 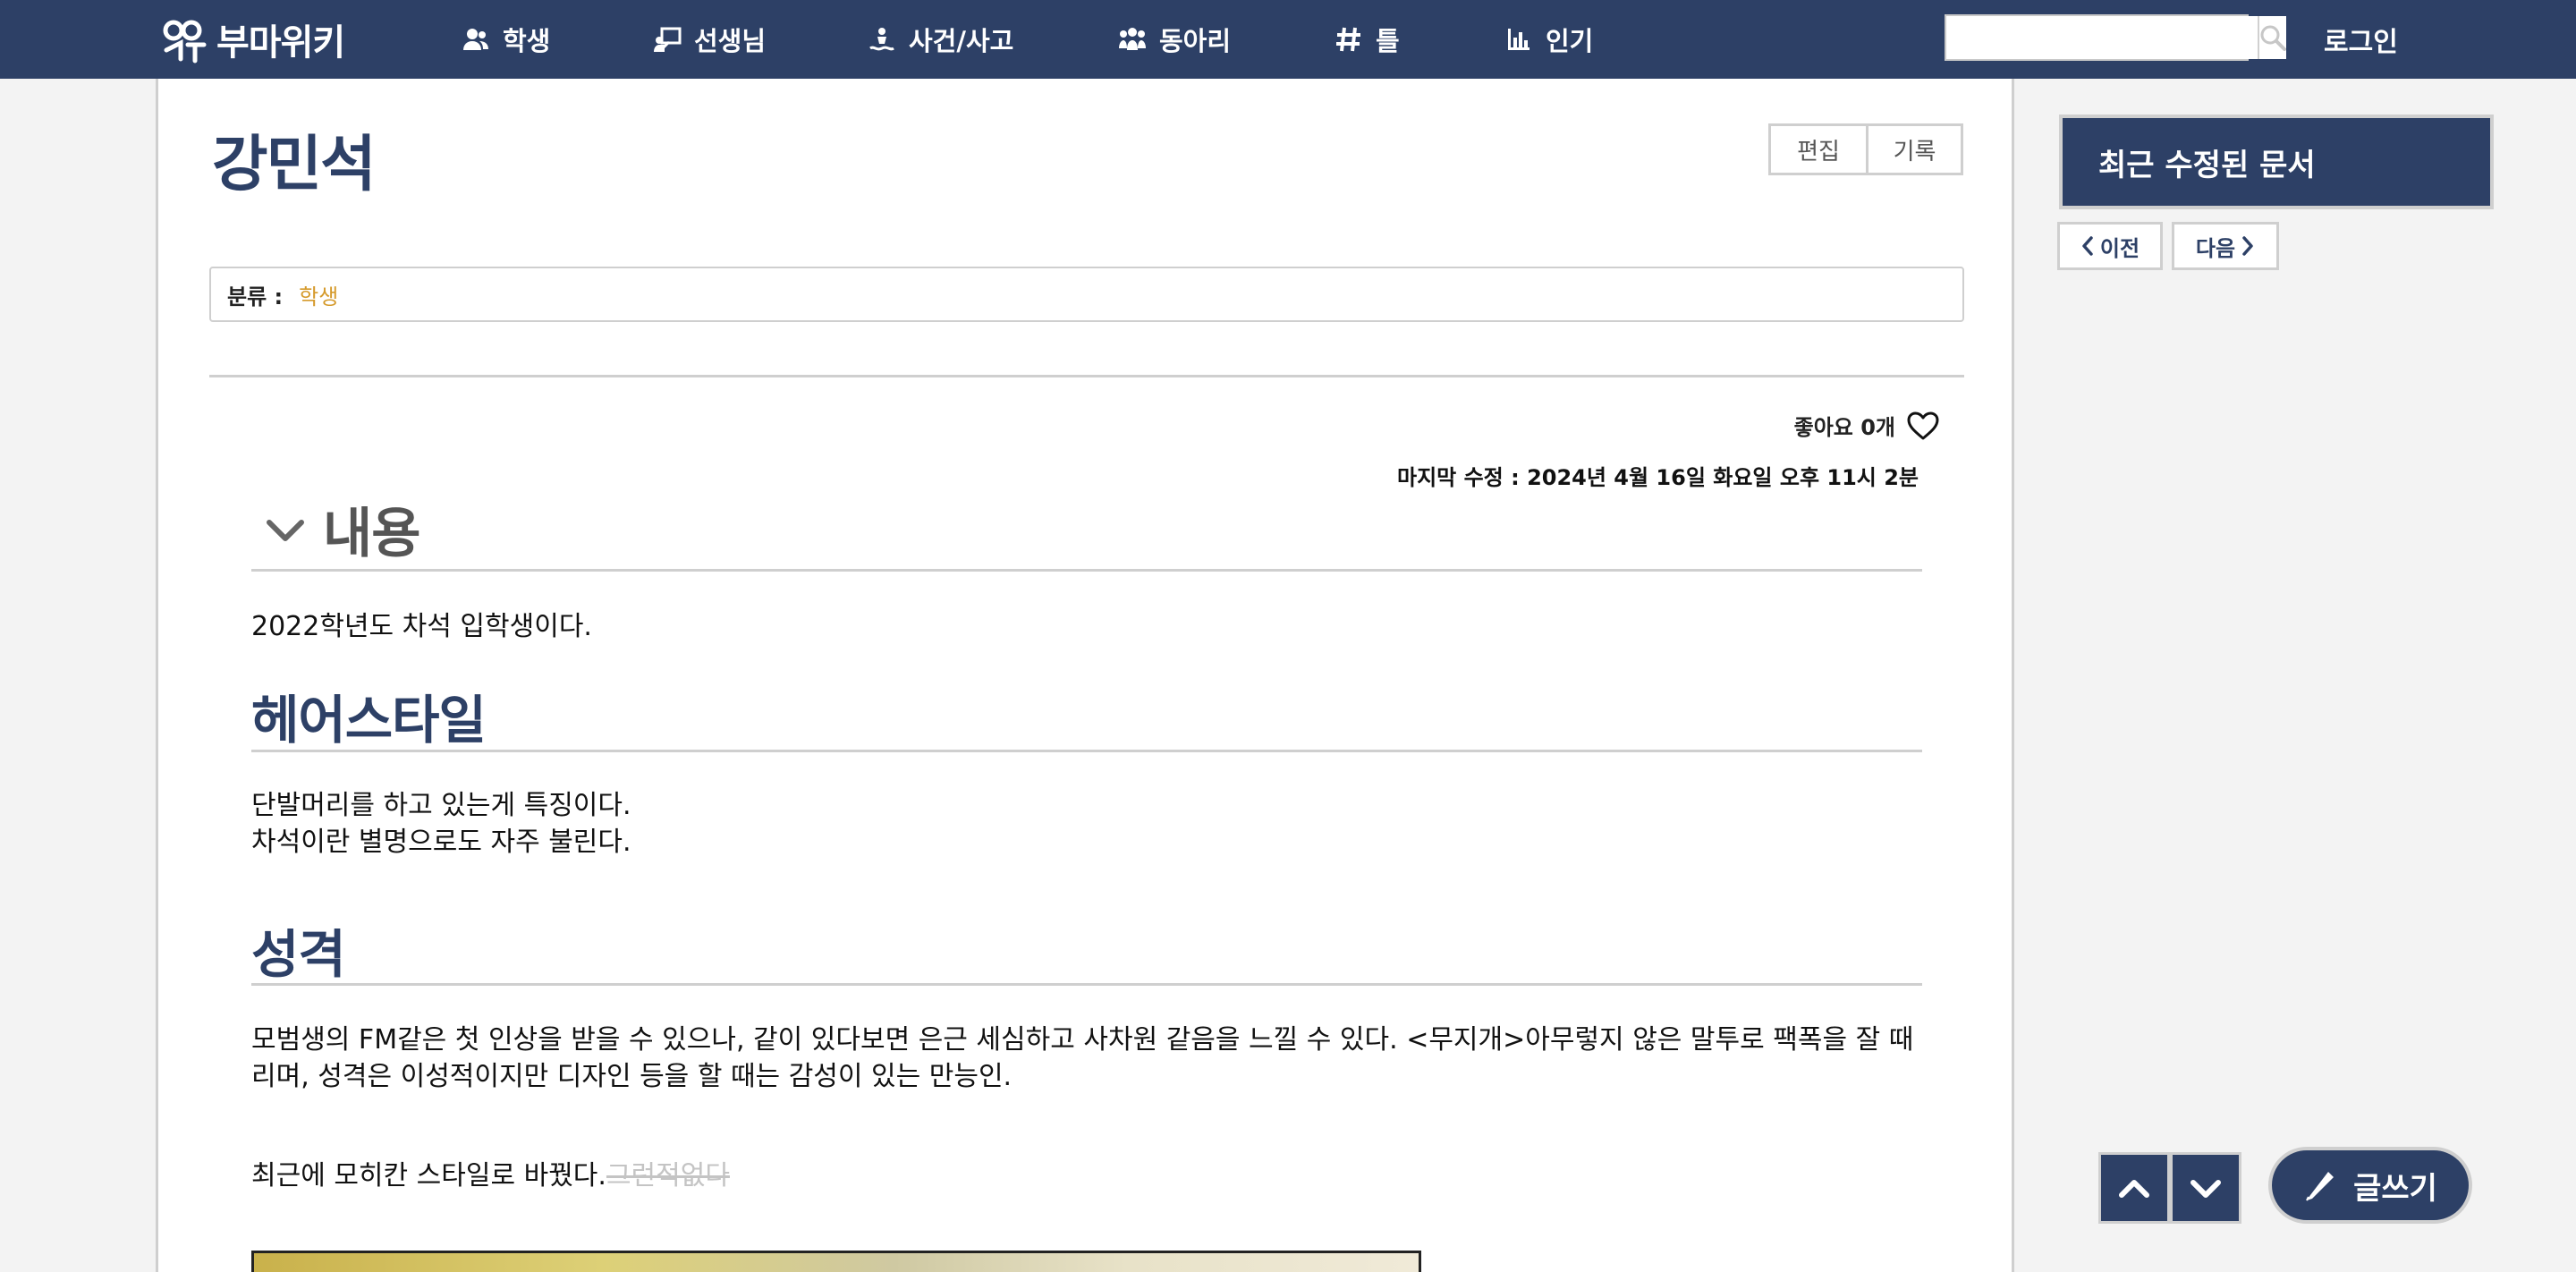 I want to click on bar-chart-icon, so click(x=1519, y=39).